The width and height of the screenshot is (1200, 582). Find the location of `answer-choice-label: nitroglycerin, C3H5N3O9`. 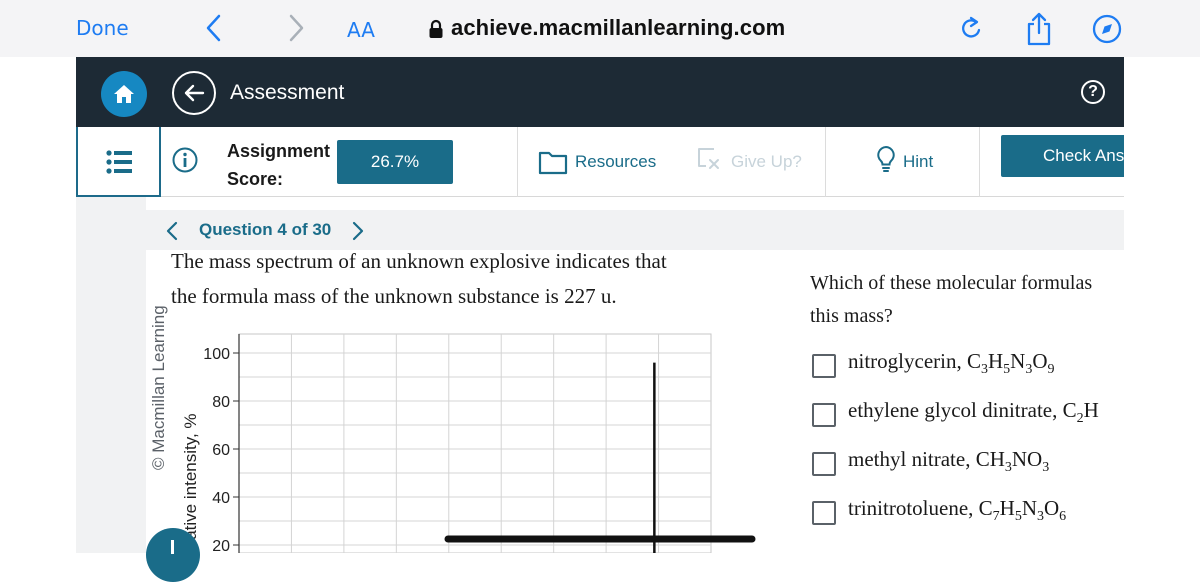

answer-choice-label: nitroglycerin, C3H5N3O9 is located at coordinates (951, 363).